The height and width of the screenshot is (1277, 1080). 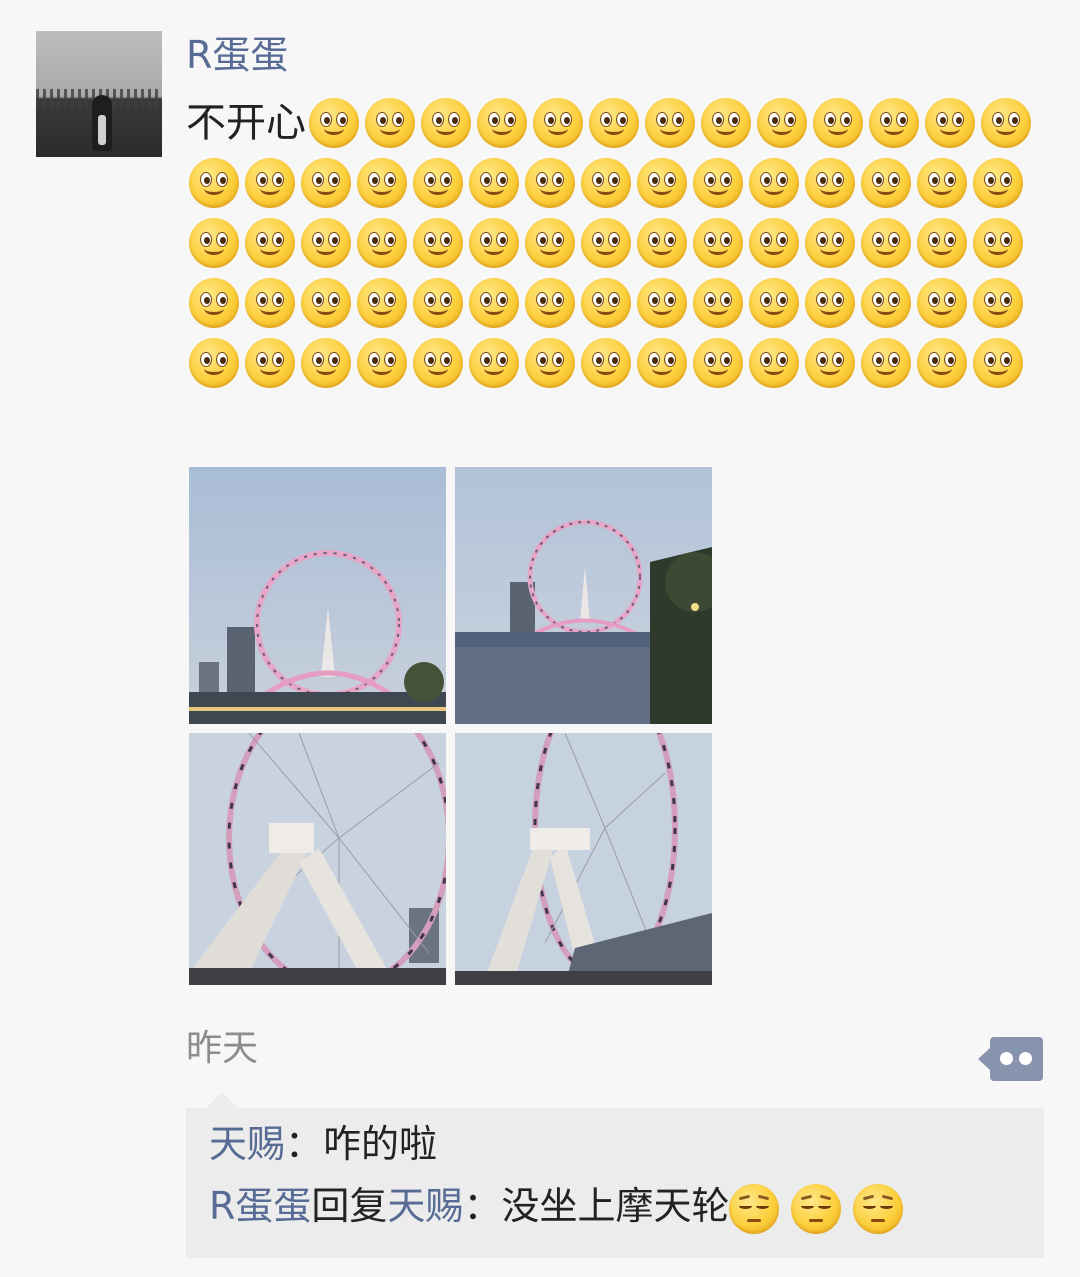 What do you see at coordinates (615, 1206) in the screenshot?
I see `comment-text: 没坐上摩天轮` at bounding box center [615, 1206].